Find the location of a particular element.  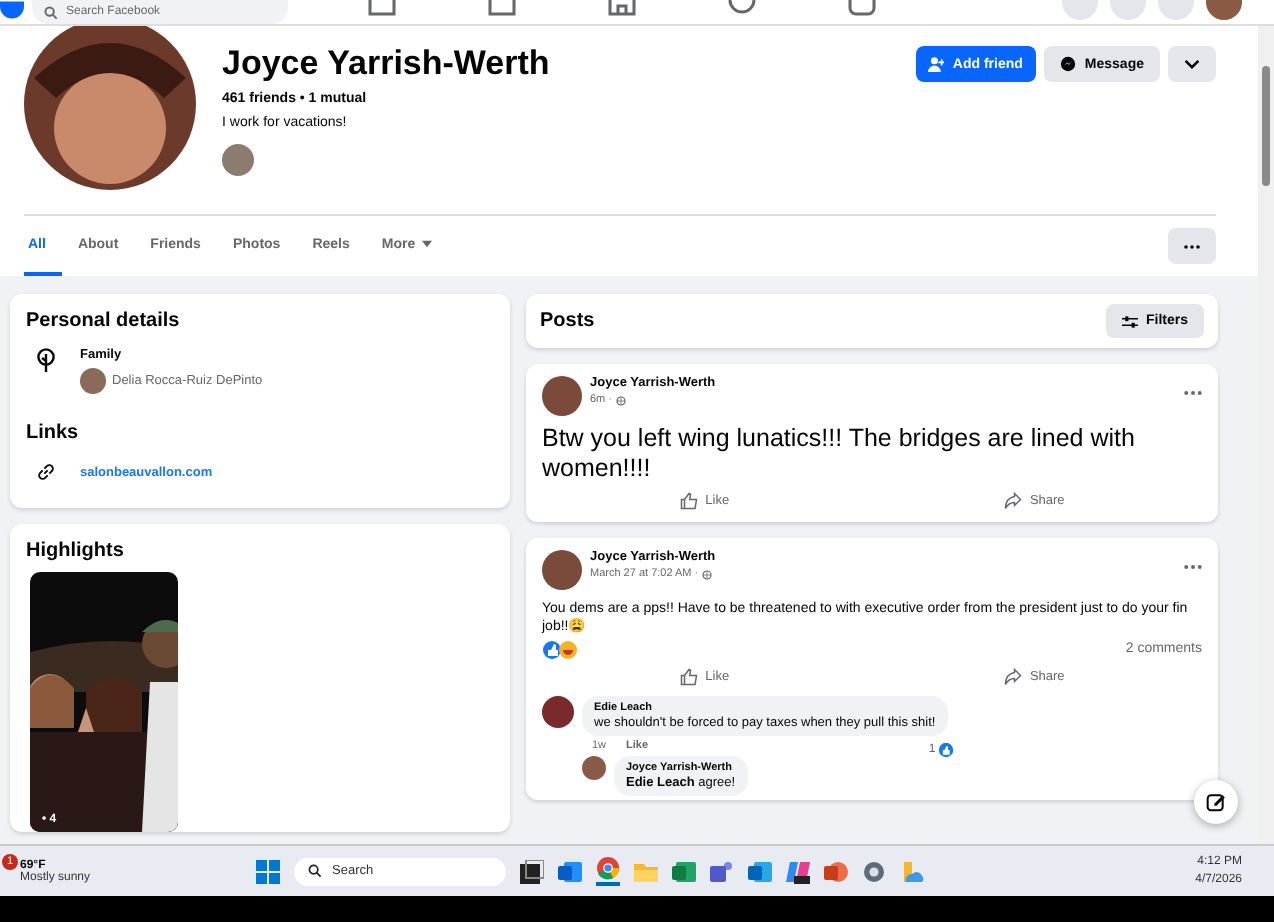

section-title: Highlights is located at coordinates (76, 551).